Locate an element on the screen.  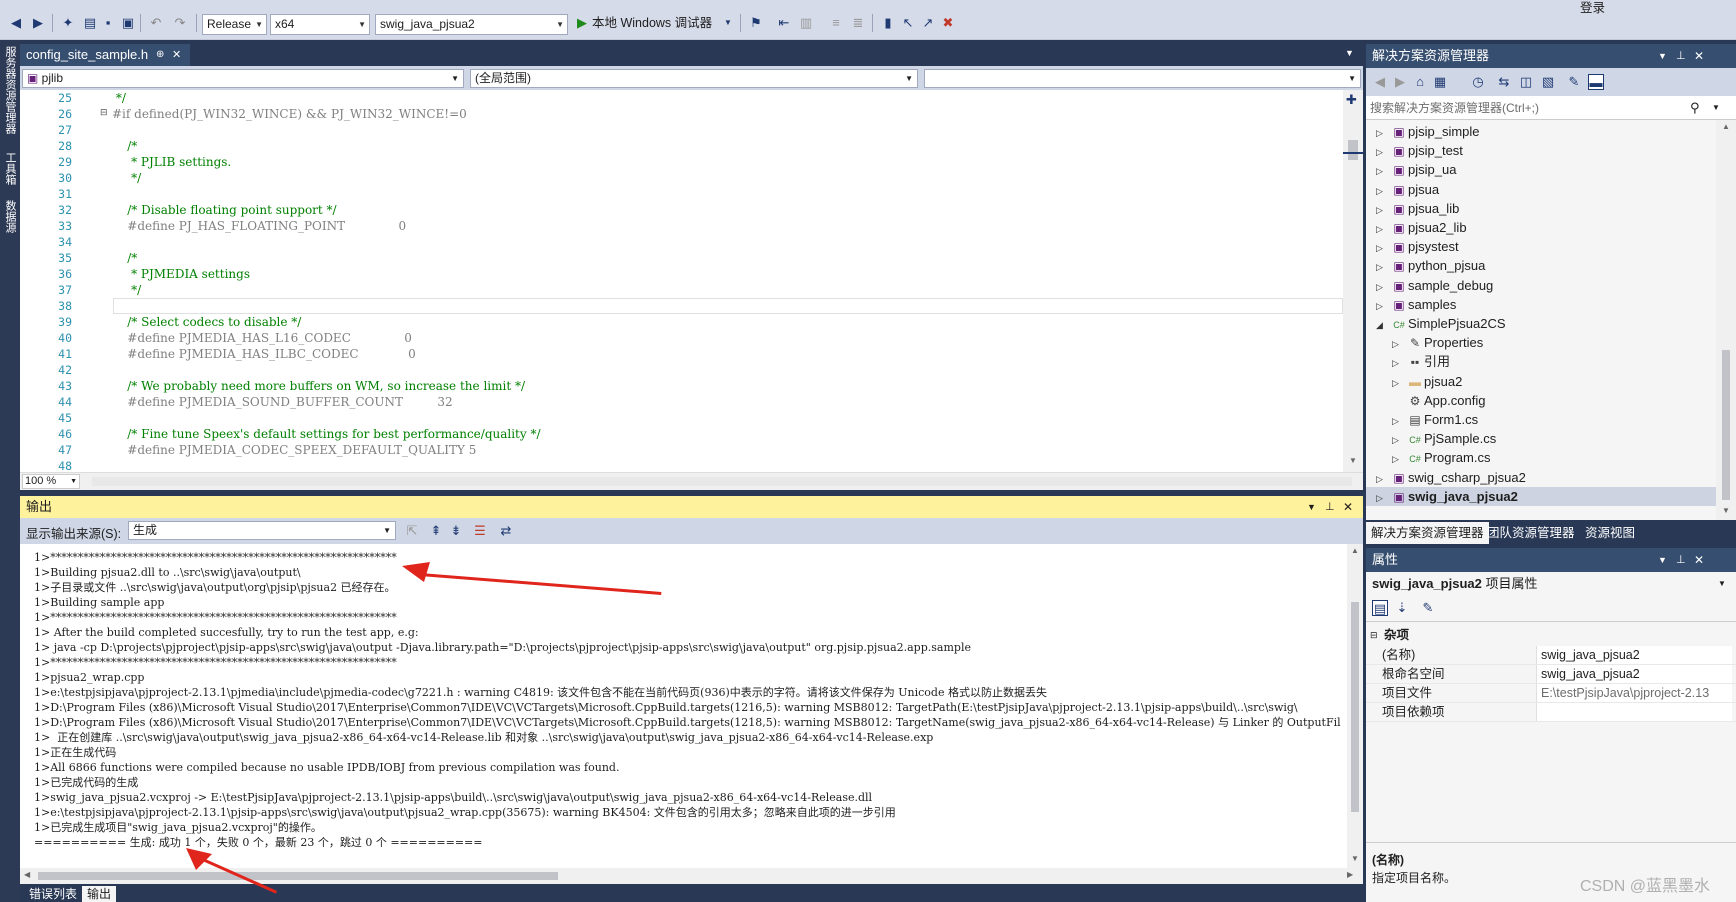
property-pages-icon: ✎ is located at coordinates (1428, 608).